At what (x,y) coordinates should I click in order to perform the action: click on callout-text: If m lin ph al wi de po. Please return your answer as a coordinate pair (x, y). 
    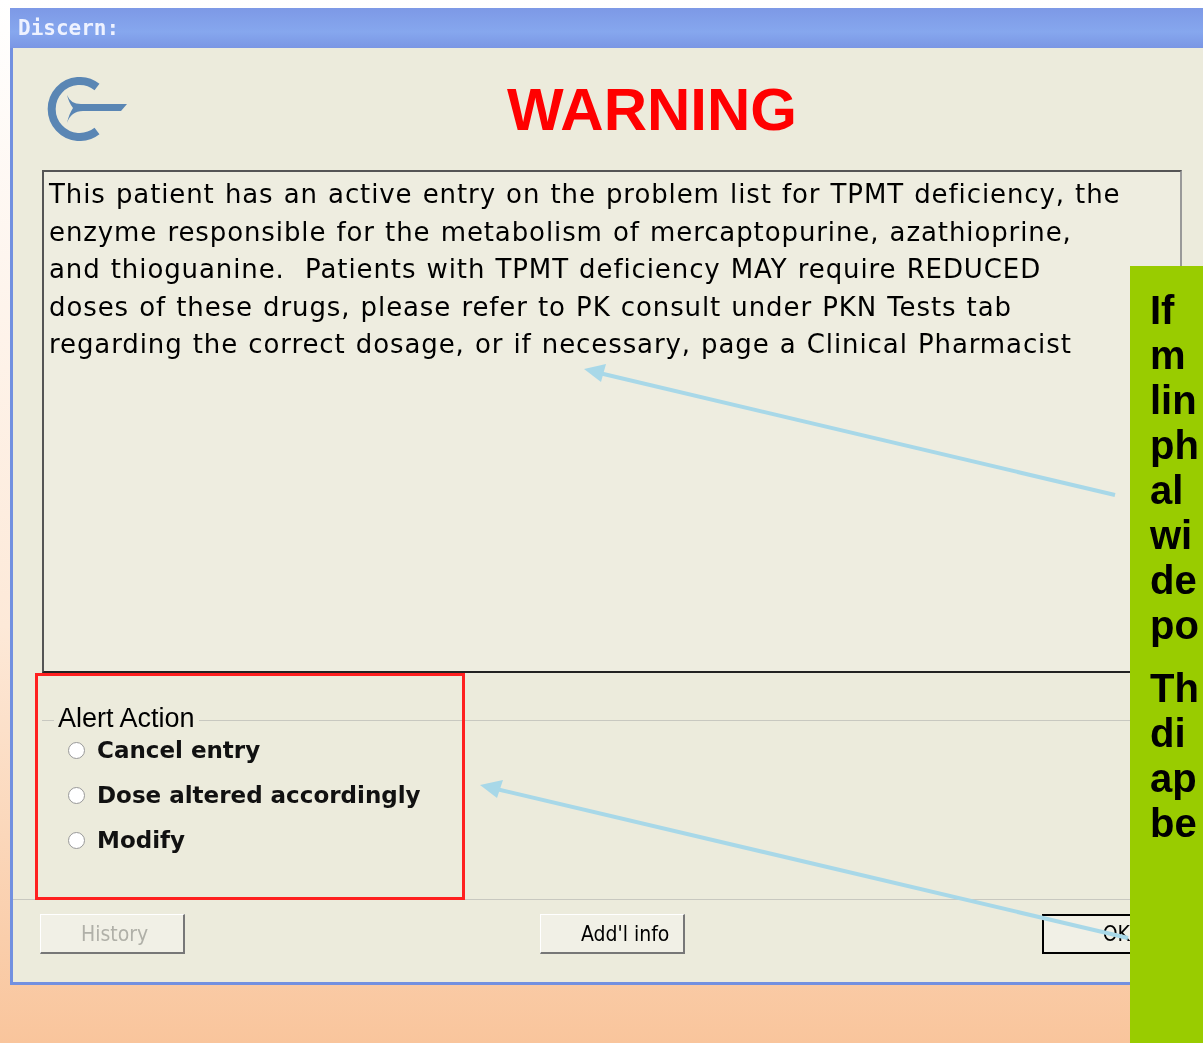
    Looking at the image, I should click on (1175, 468).